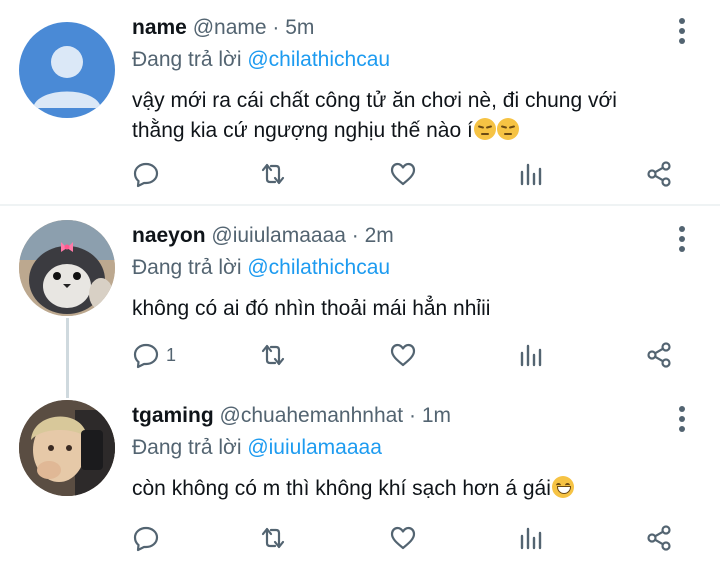 This screenshot has height=567, width=720. What do you see at coordinates (398, 448) in the screenshot?
I see `reply-context: Đang trả lời @iuiulamaaaa` at bounding box center [398, 448].